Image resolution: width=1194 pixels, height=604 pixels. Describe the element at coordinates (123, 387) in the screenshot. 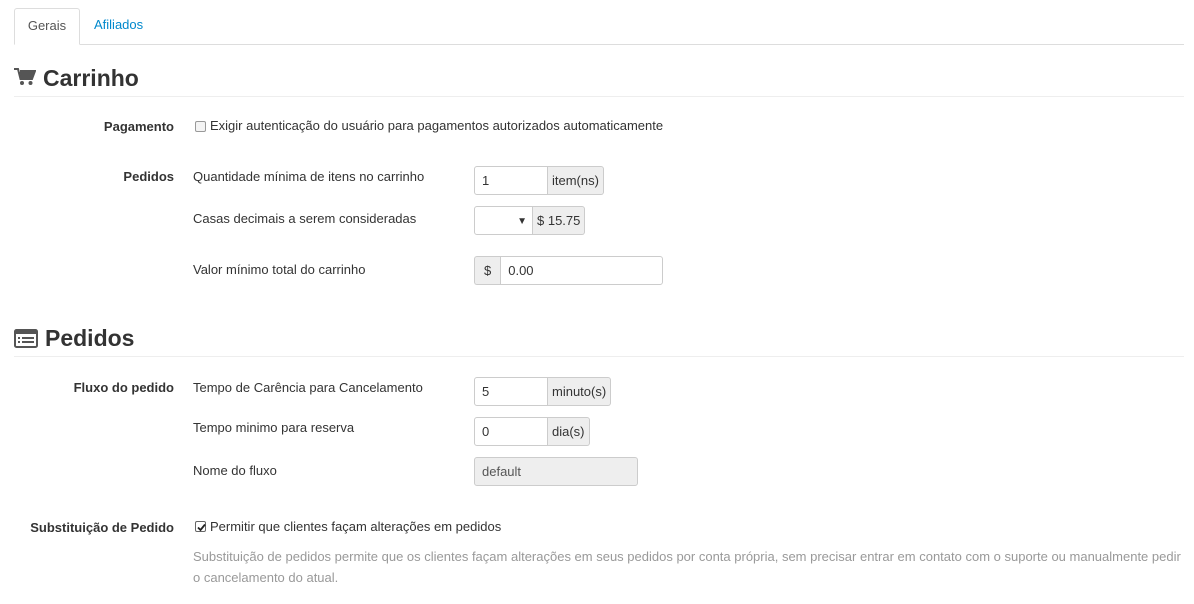

I see `order-flow-label: Fluxo do pedido` at that location.